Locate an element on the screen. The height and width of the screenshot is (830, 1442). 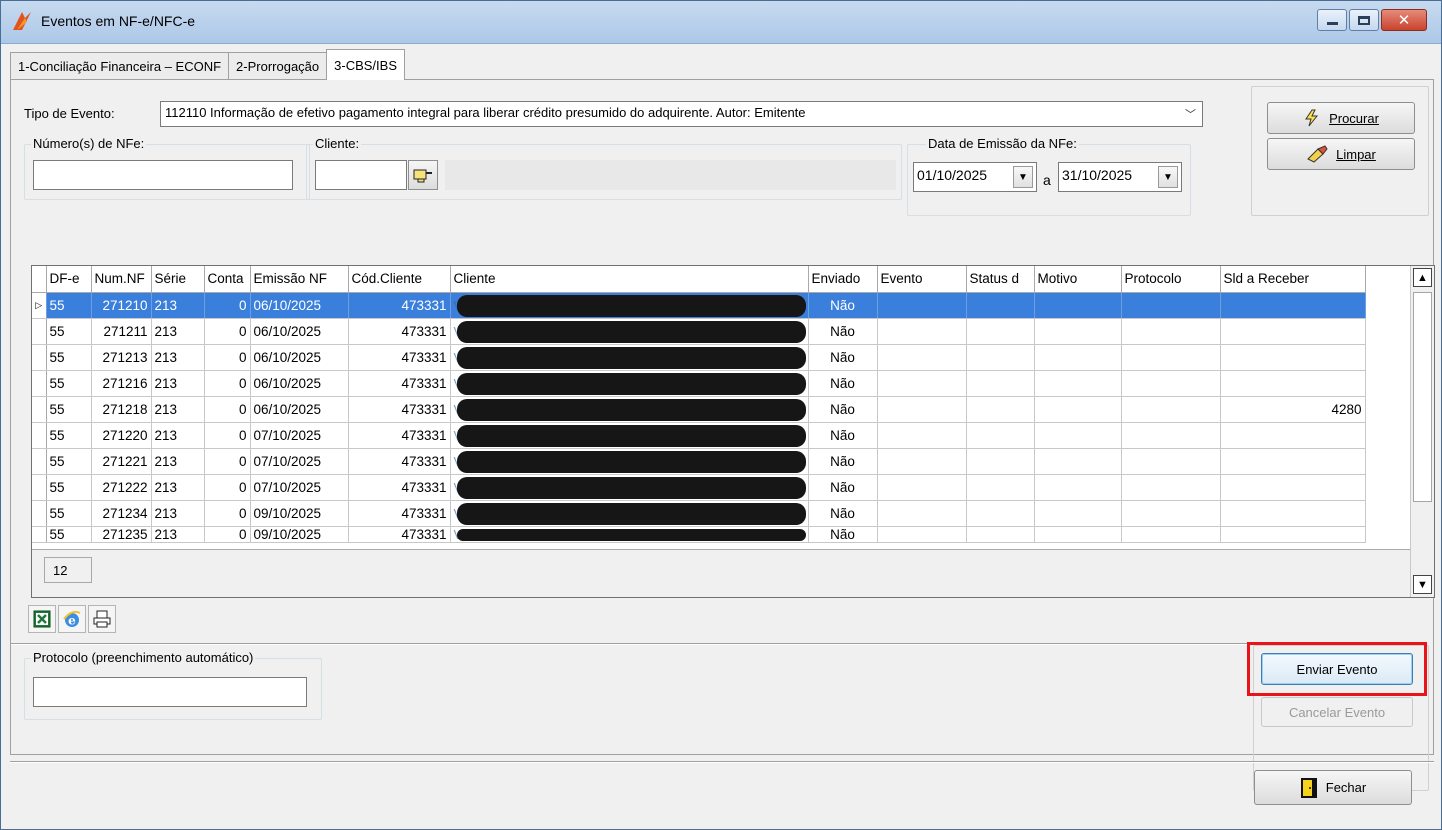
grid-cell-emissao: 09/10/2025 is located at coordinates (299, 513).